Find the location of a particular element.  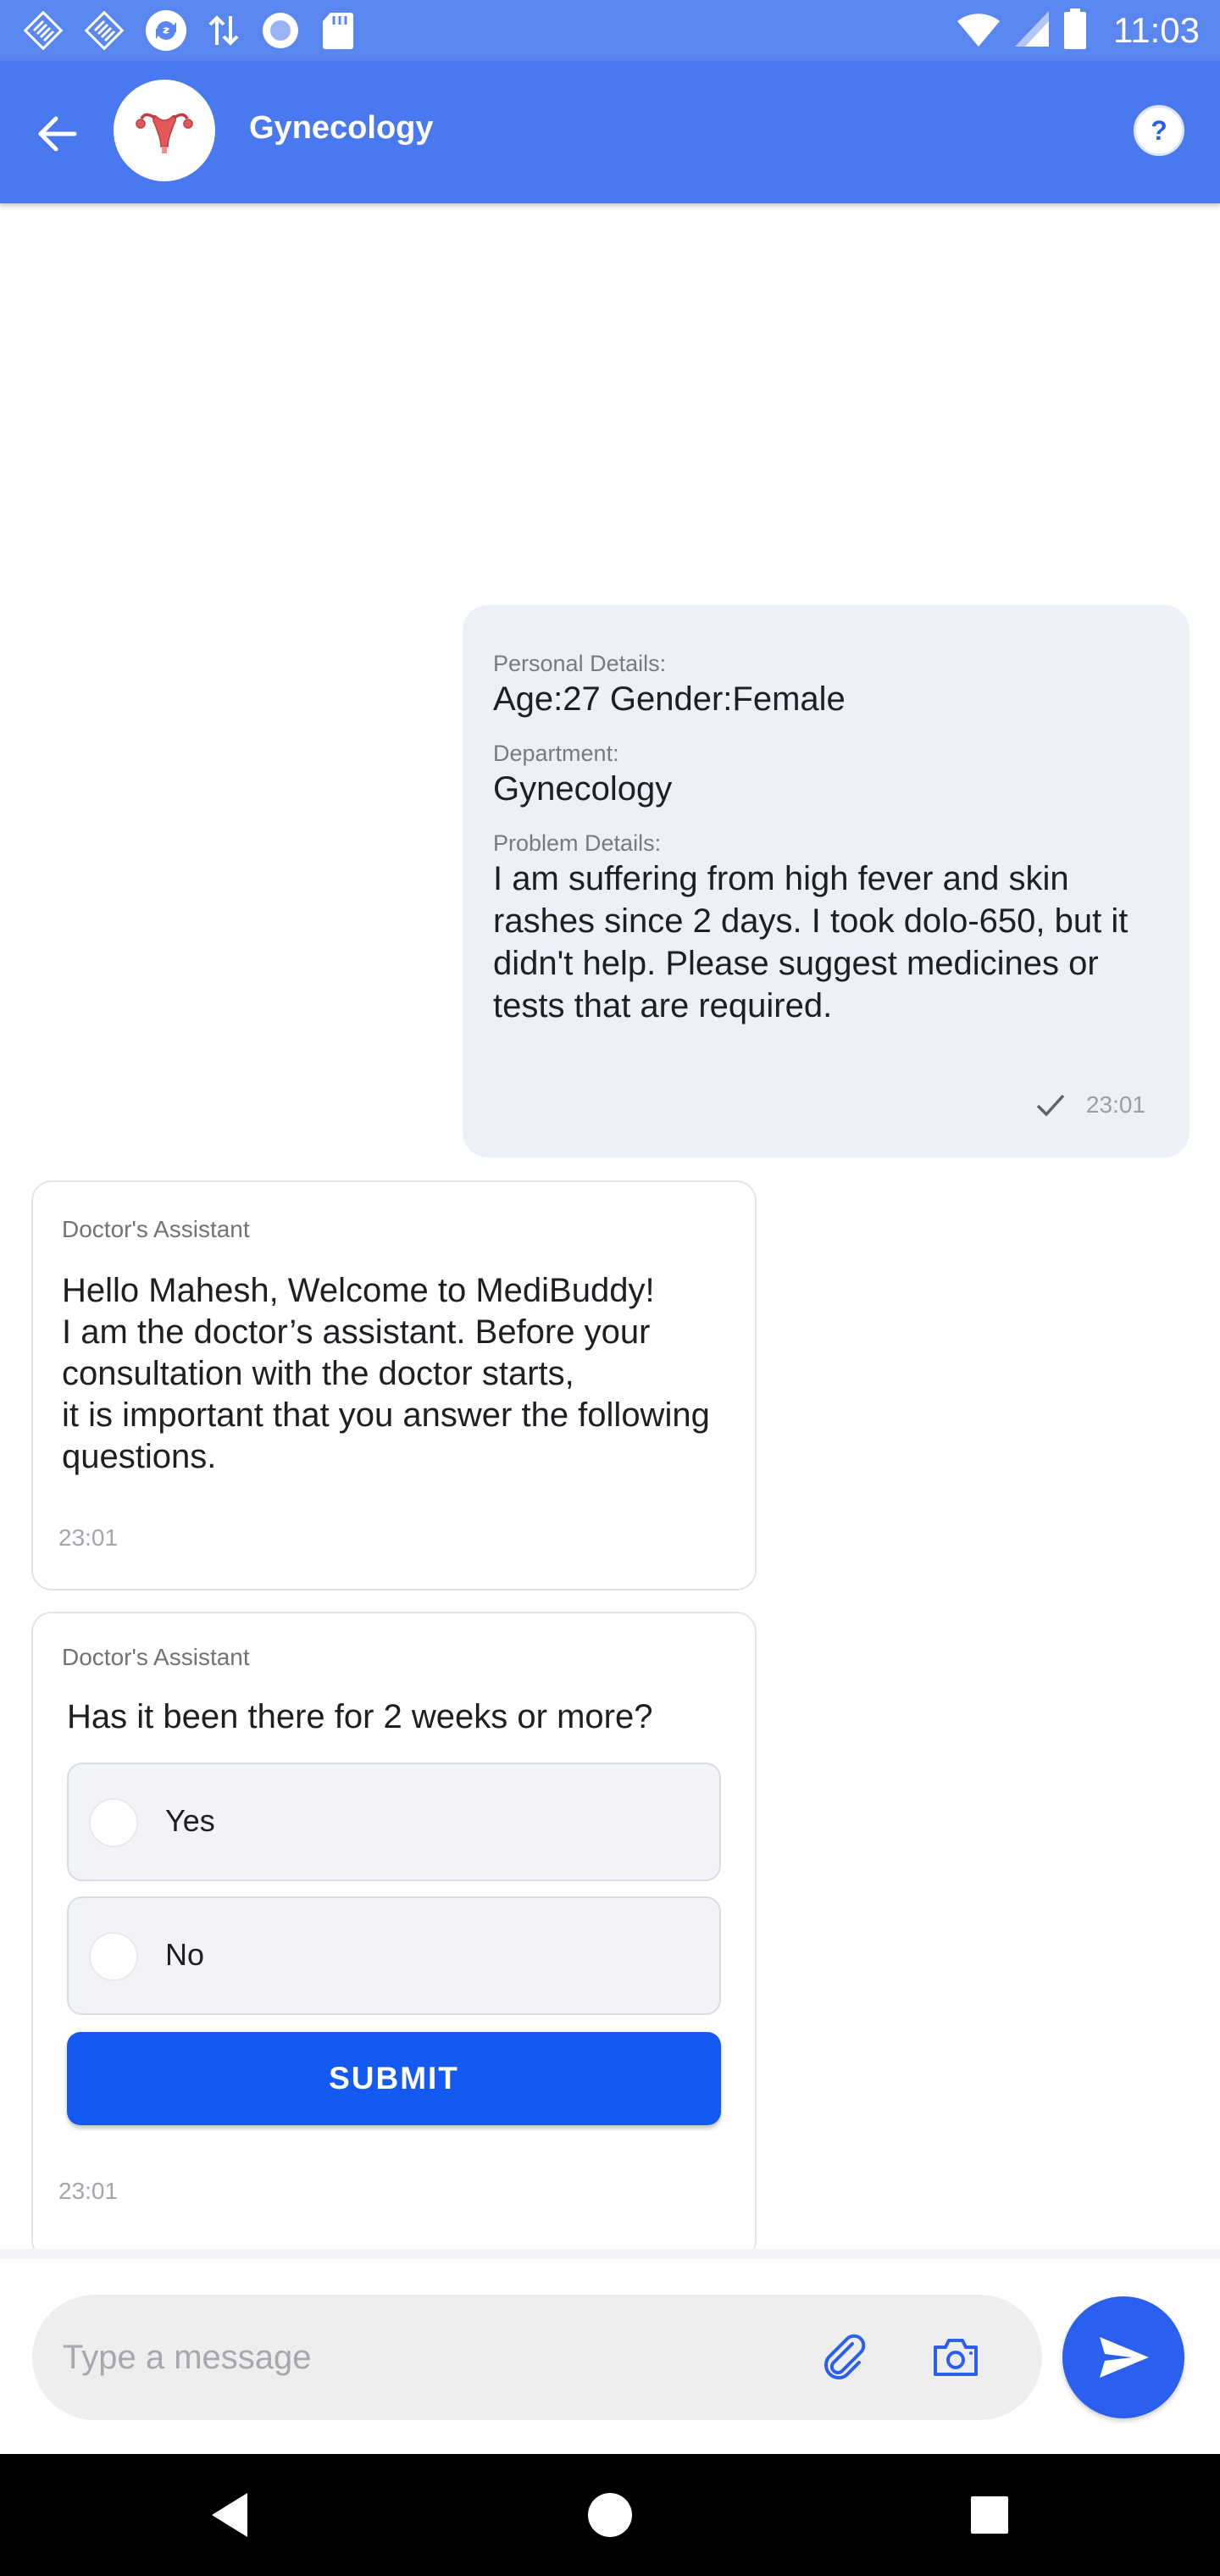

option-yes: Yes is located at coordinates (394, 1822).